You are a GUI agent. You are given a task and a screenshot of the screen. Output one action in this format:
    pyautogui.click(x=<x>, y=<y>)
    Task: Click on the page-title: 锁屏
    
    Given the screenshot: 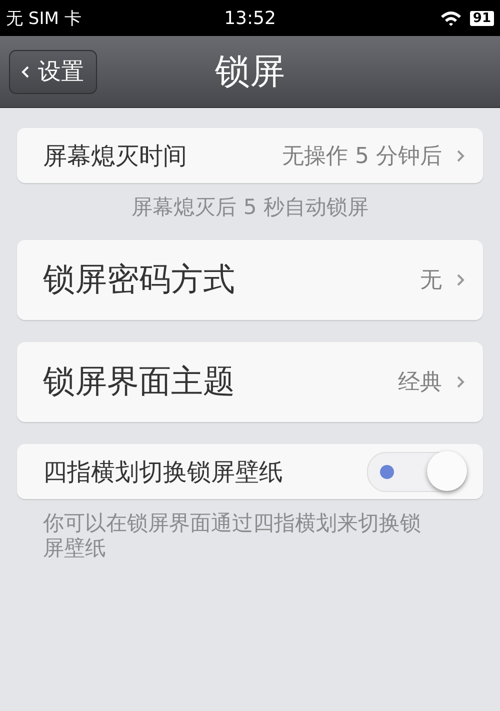 What is the action you would take?
    pyautogui.click(x=250, y=72)
    